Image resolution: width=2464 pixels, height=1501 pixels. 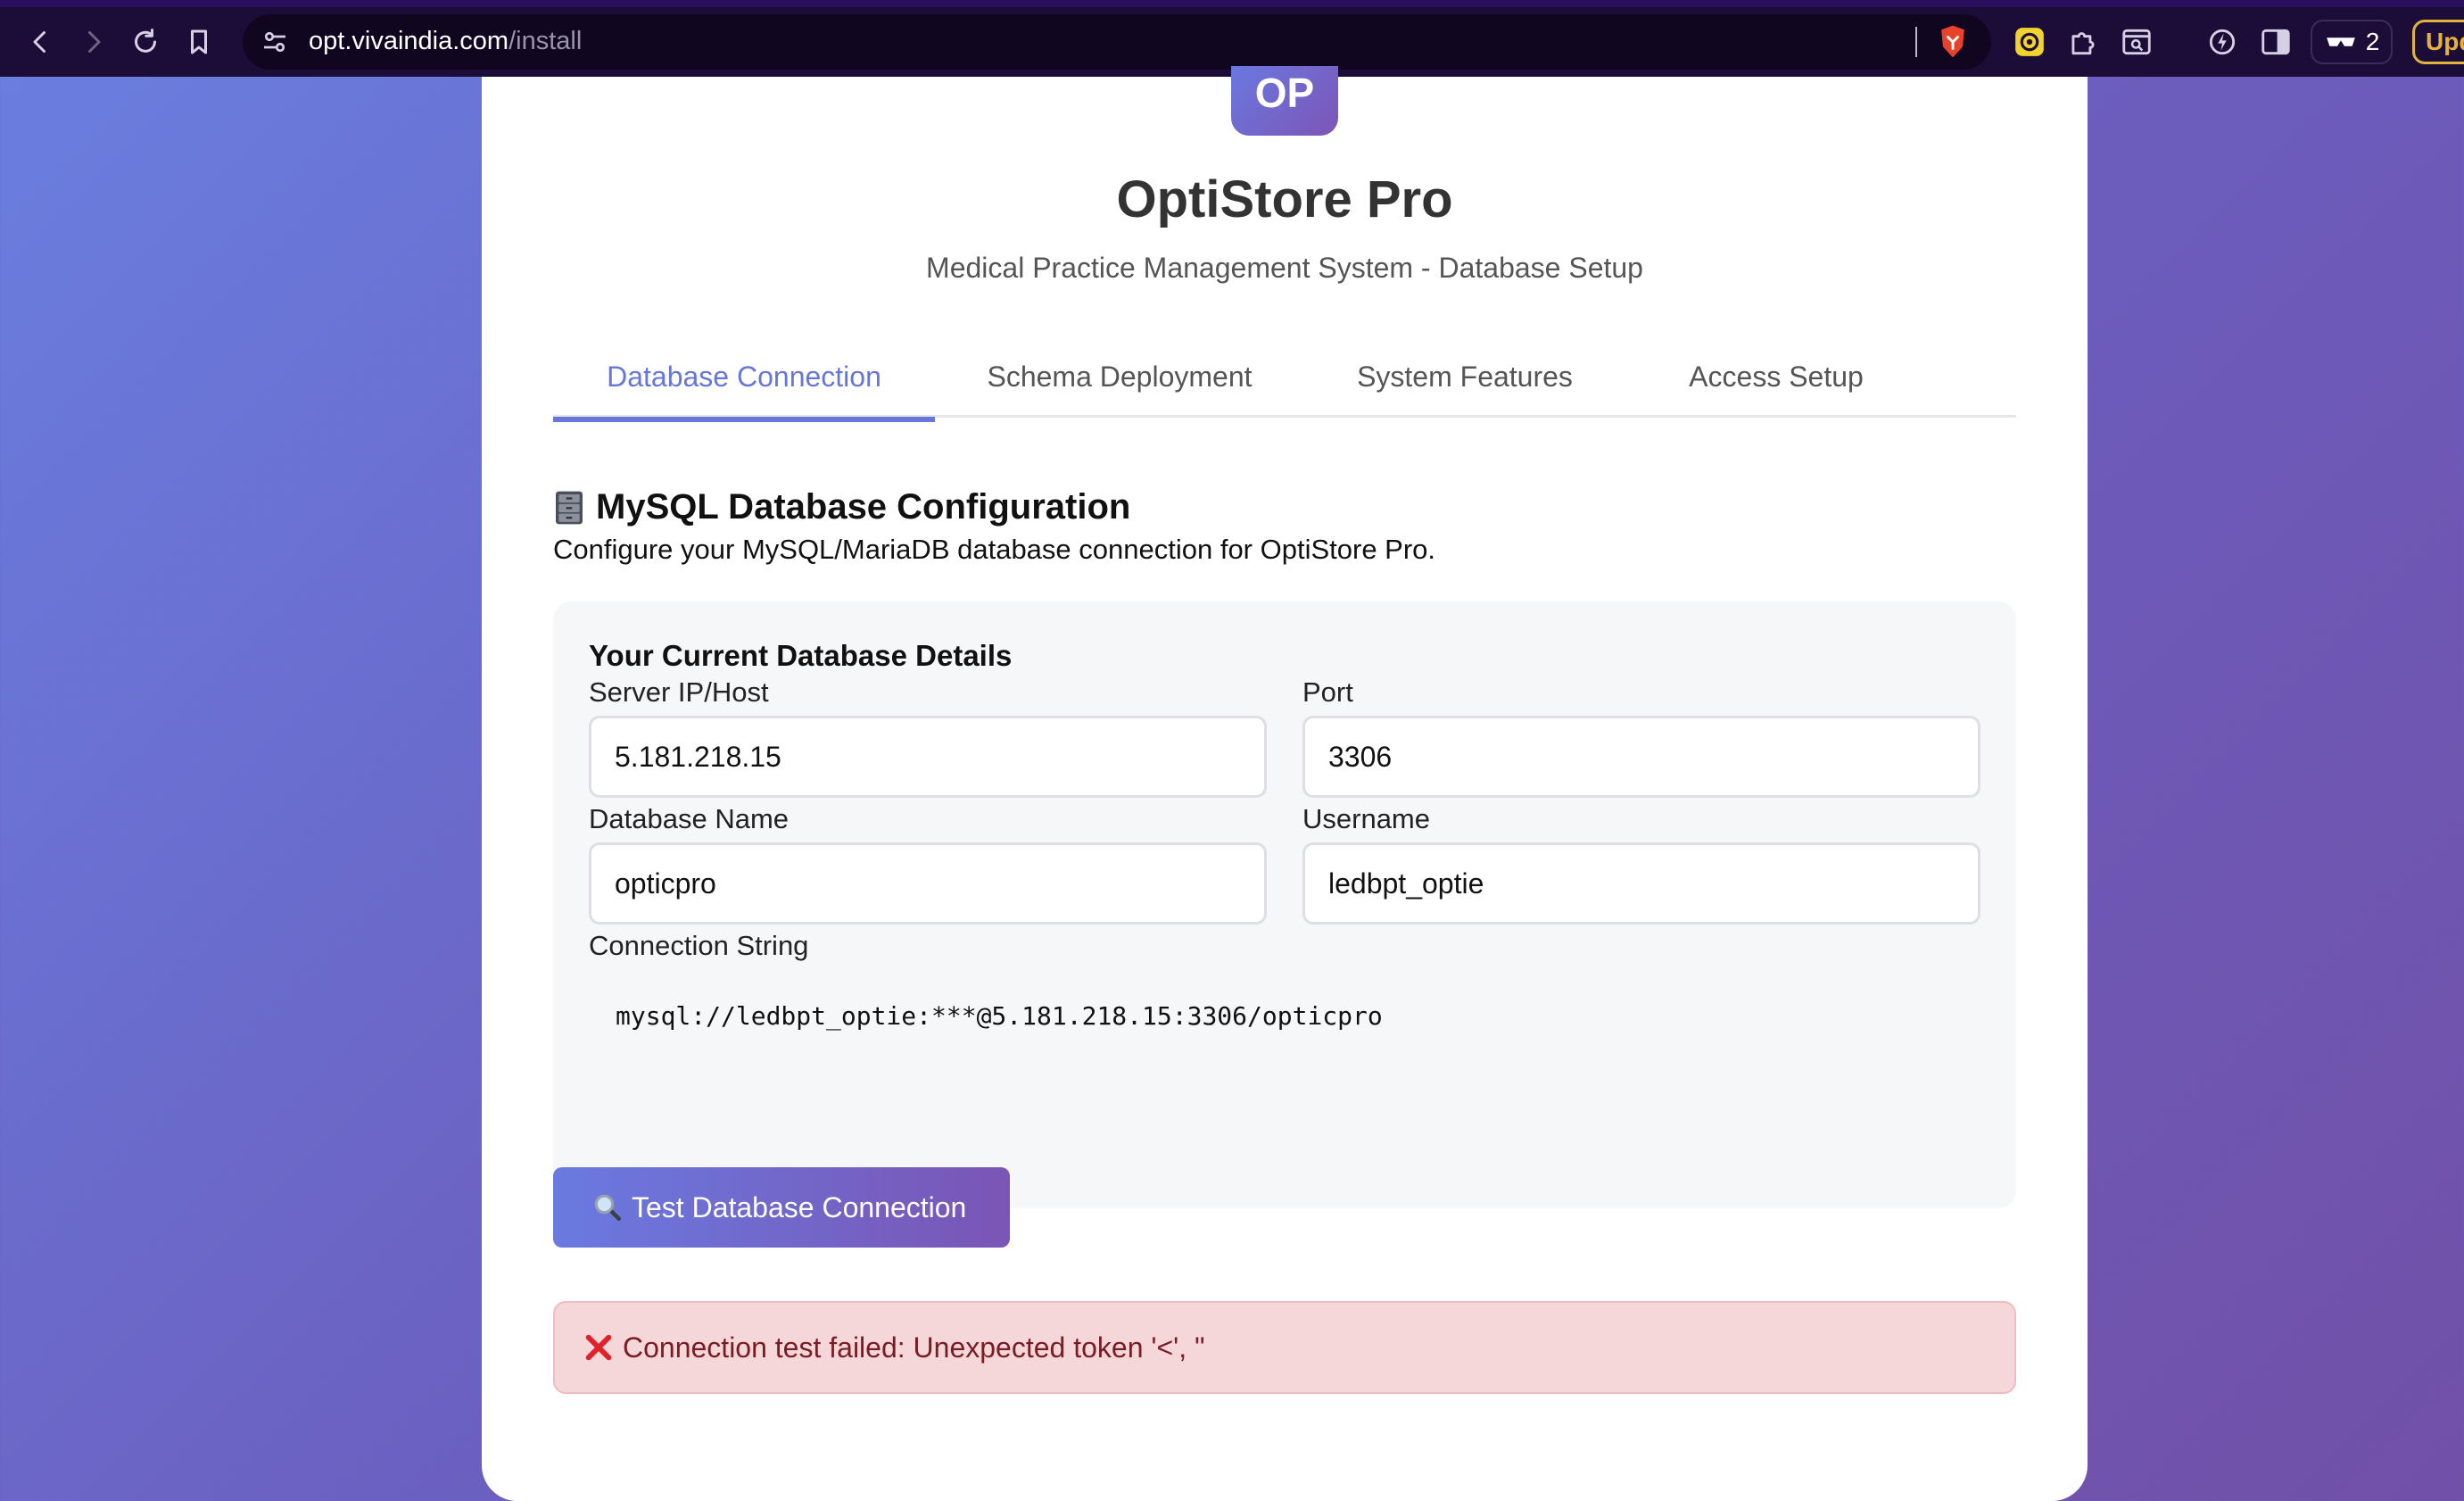 I want to click on url-host: opt.vivaindia.com, so click(x=409, y=41).